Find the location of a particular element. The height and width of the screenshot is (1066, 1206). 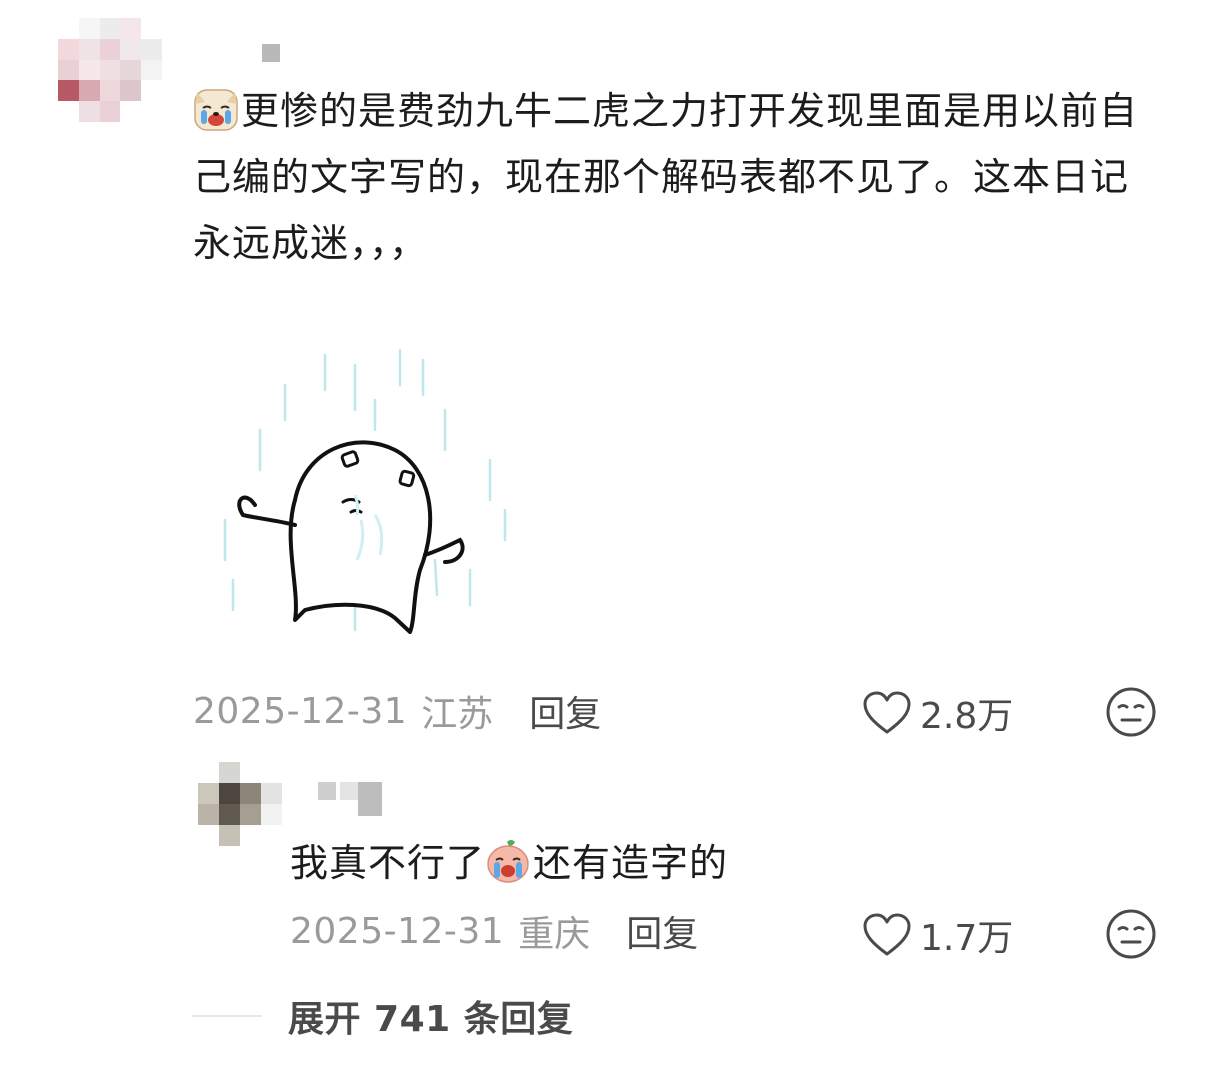

reply-like-count: 1.7万 is located at coordinates (967, 938).